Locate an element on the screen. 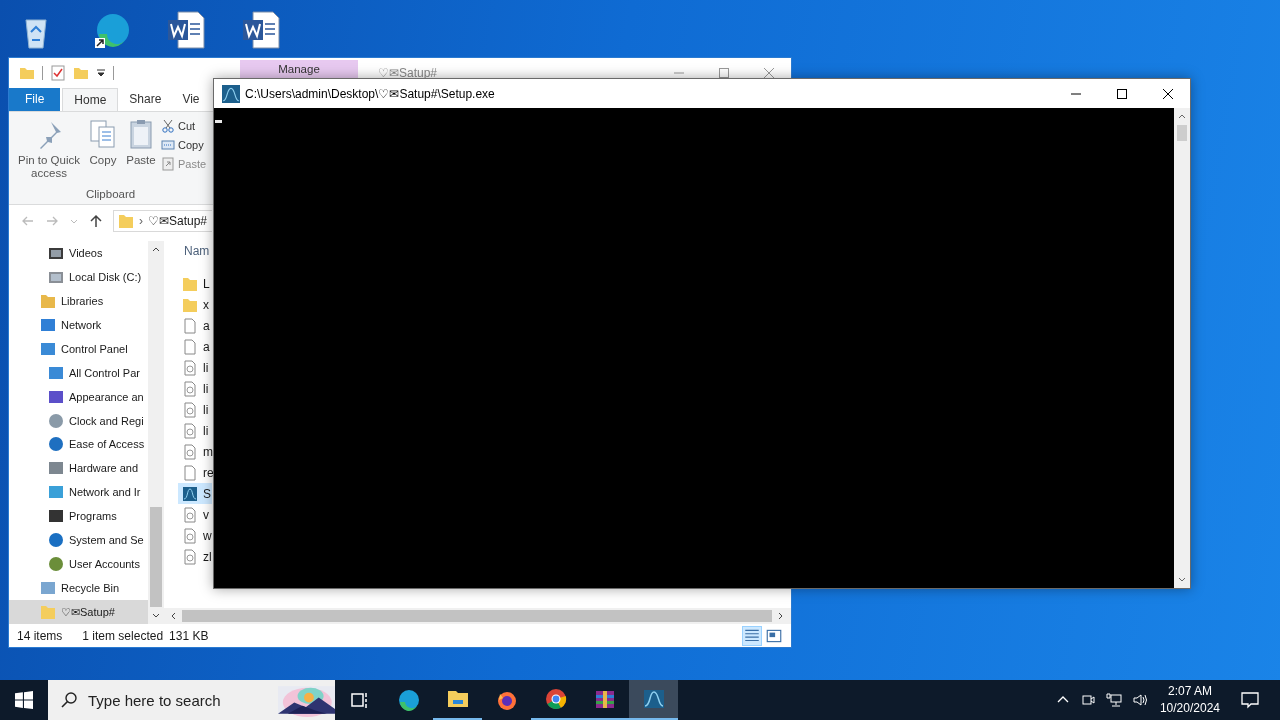 The width and height of the screenshot is (1280, 720). file-row: m is located at coordinates (195, 451).